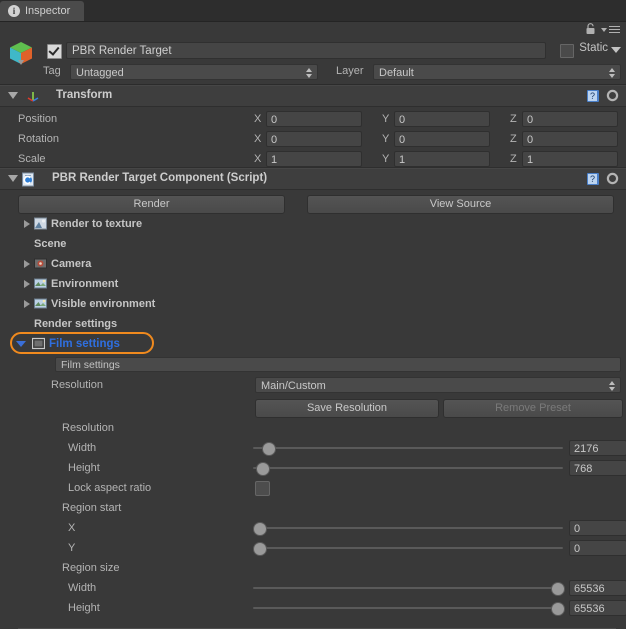 Image resolution: width=626 pixels, height=629 pixels. Describe the element at coordinates (32, 159) in the screenshot. I see `transform-row-label: Scale` at that location.